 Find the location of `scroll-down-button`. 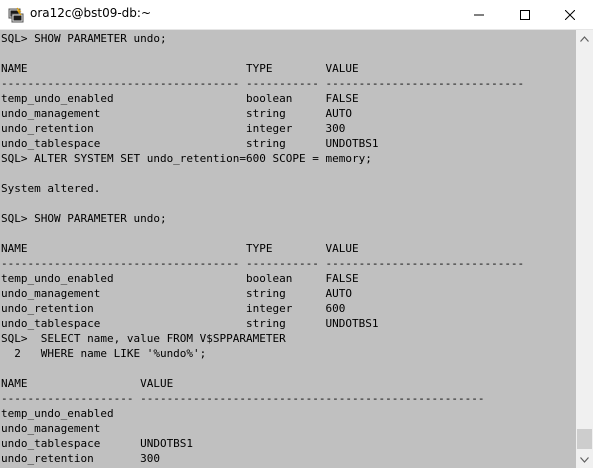

scroll-down-button is located at coordinates (584, 459).